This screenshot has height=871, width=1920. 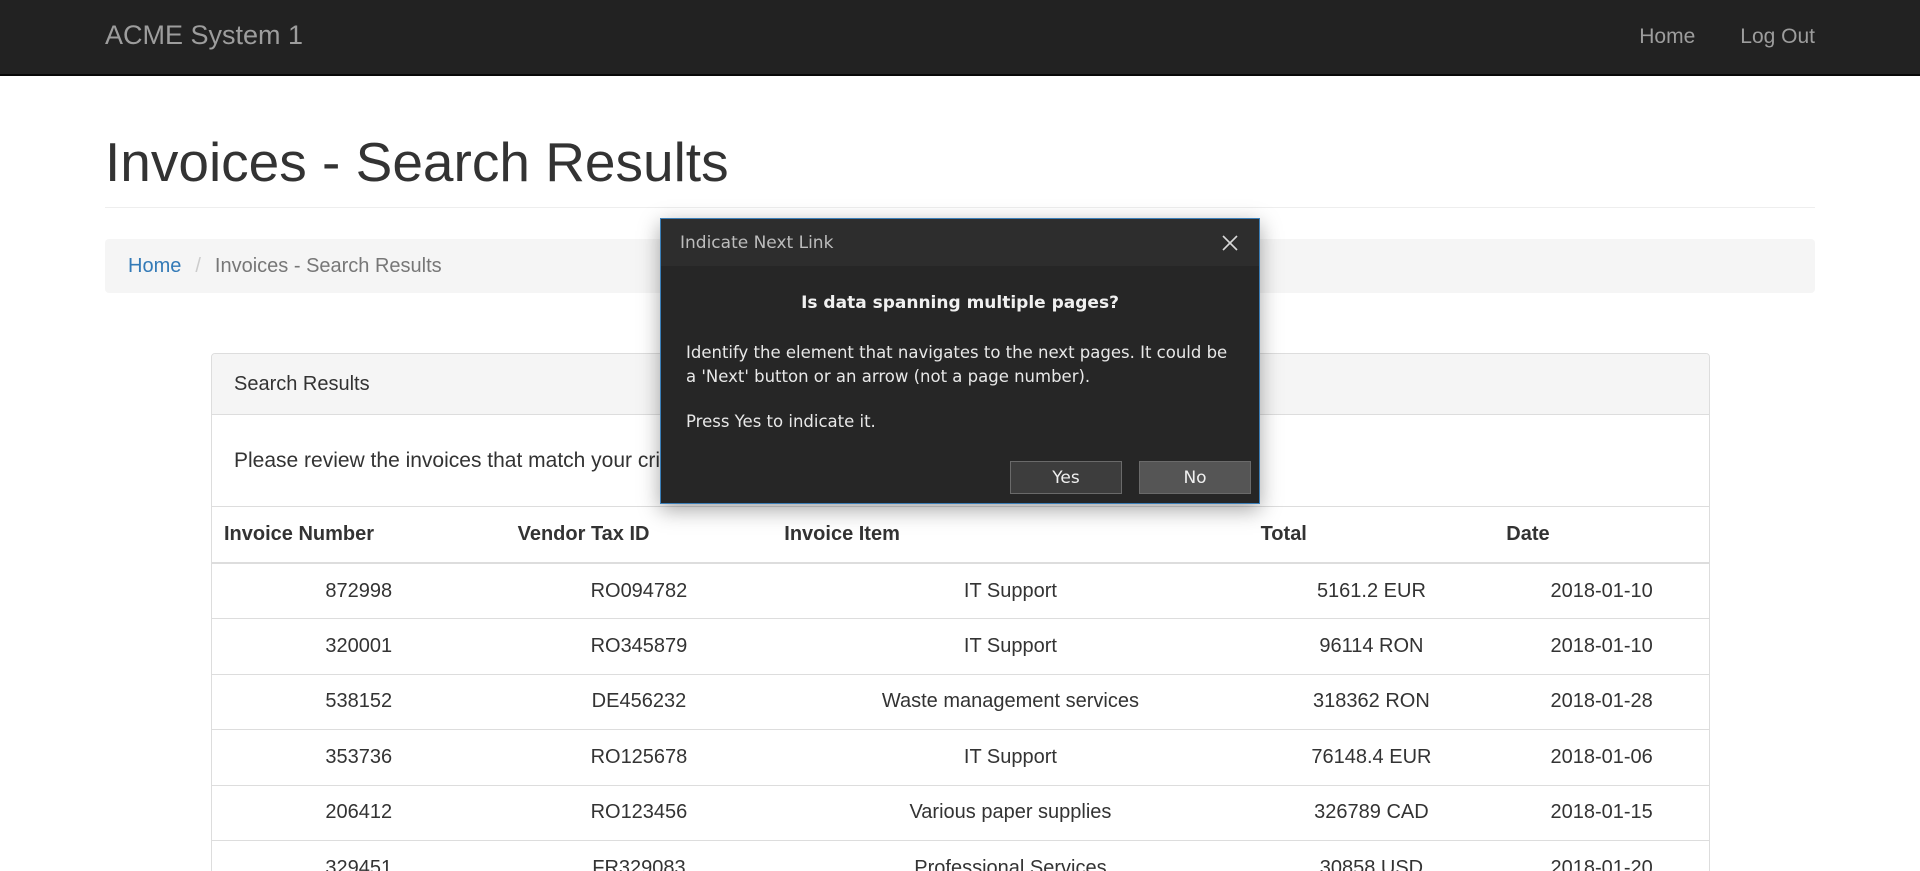 I want to click on cell-total: 326789 CAD, so click(x=1371, y=812).